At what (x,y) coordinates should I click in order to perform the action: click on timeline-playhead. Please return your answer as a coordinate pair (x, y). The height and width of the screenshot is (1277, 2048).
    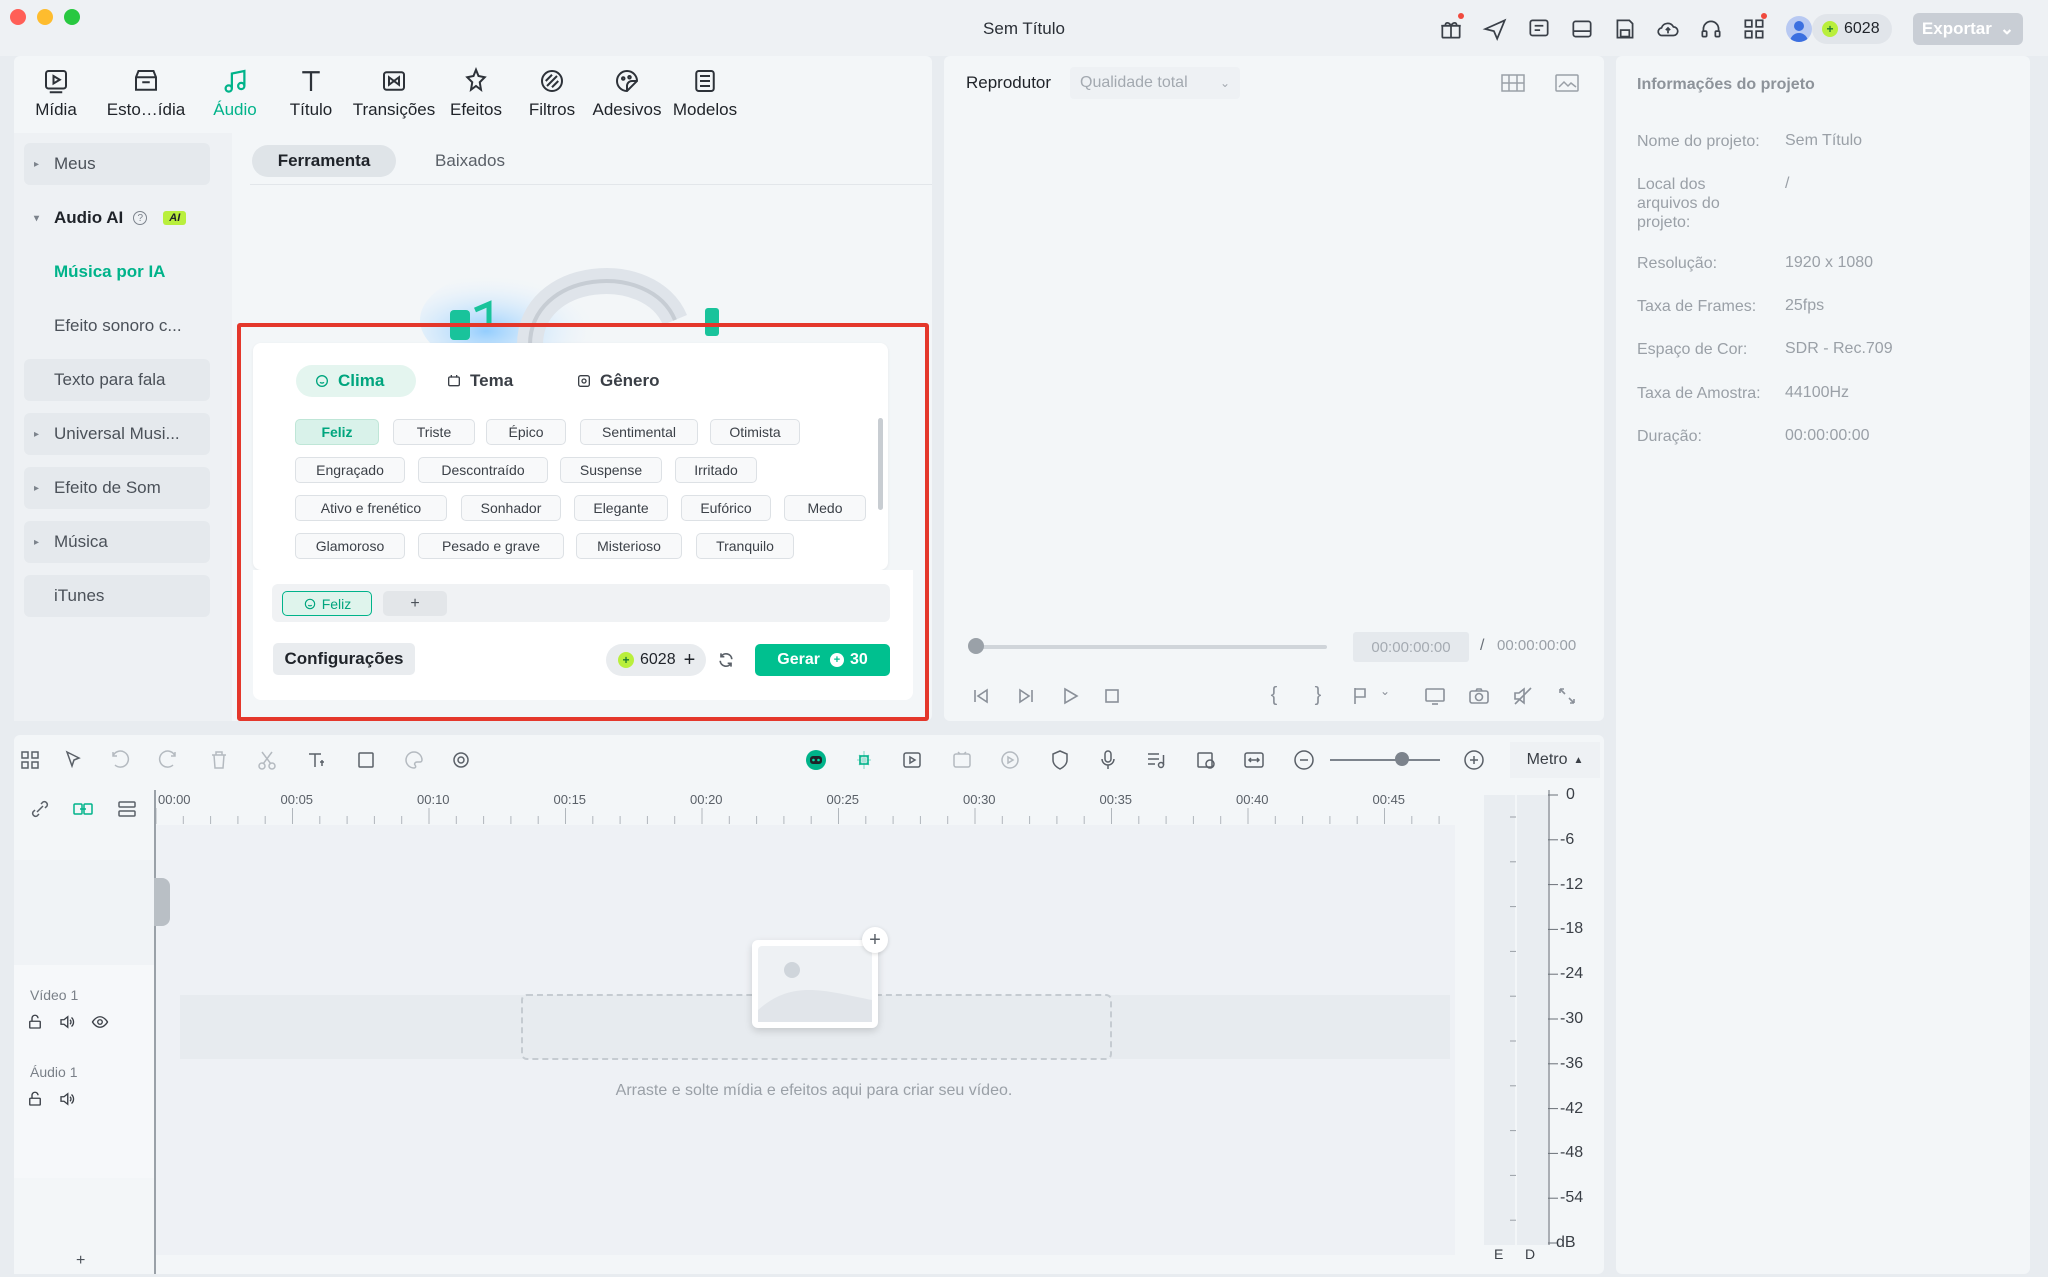
    Looking at the image, I should click on (155, 1032).